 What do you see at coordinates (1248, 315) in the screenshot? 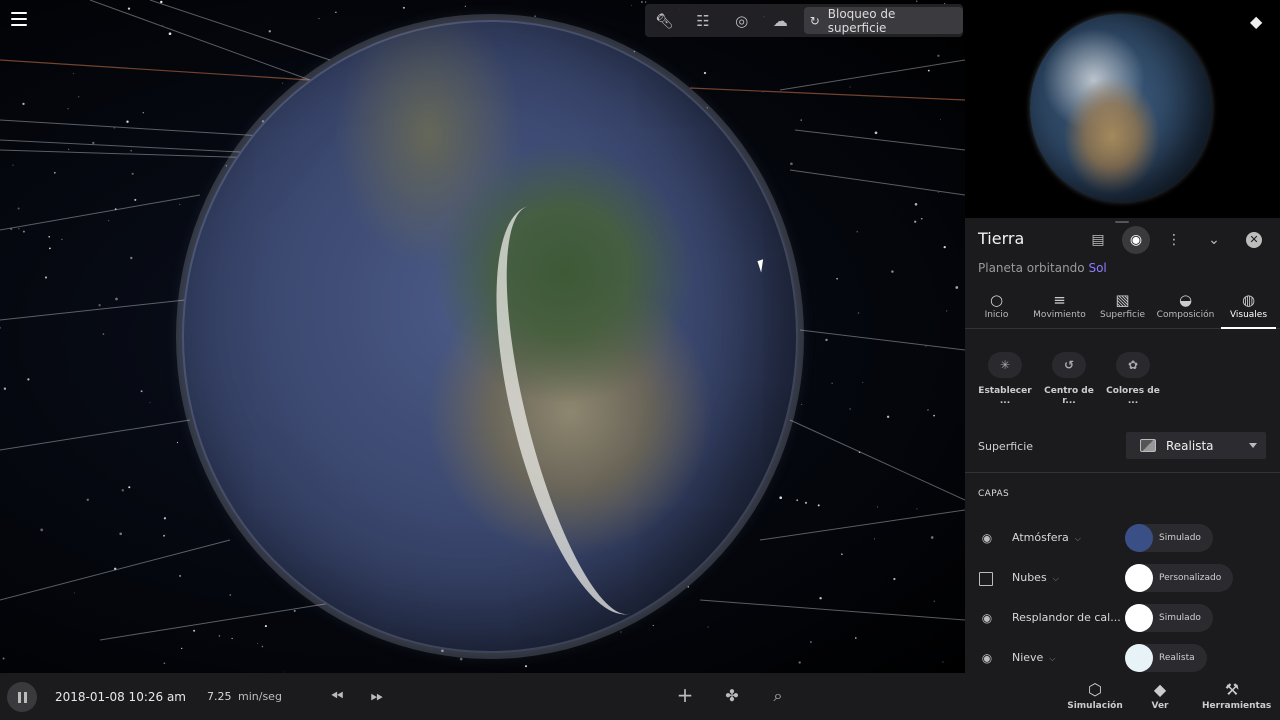
I see `tab-label: Visuales` at bounding box center [1248, 315].